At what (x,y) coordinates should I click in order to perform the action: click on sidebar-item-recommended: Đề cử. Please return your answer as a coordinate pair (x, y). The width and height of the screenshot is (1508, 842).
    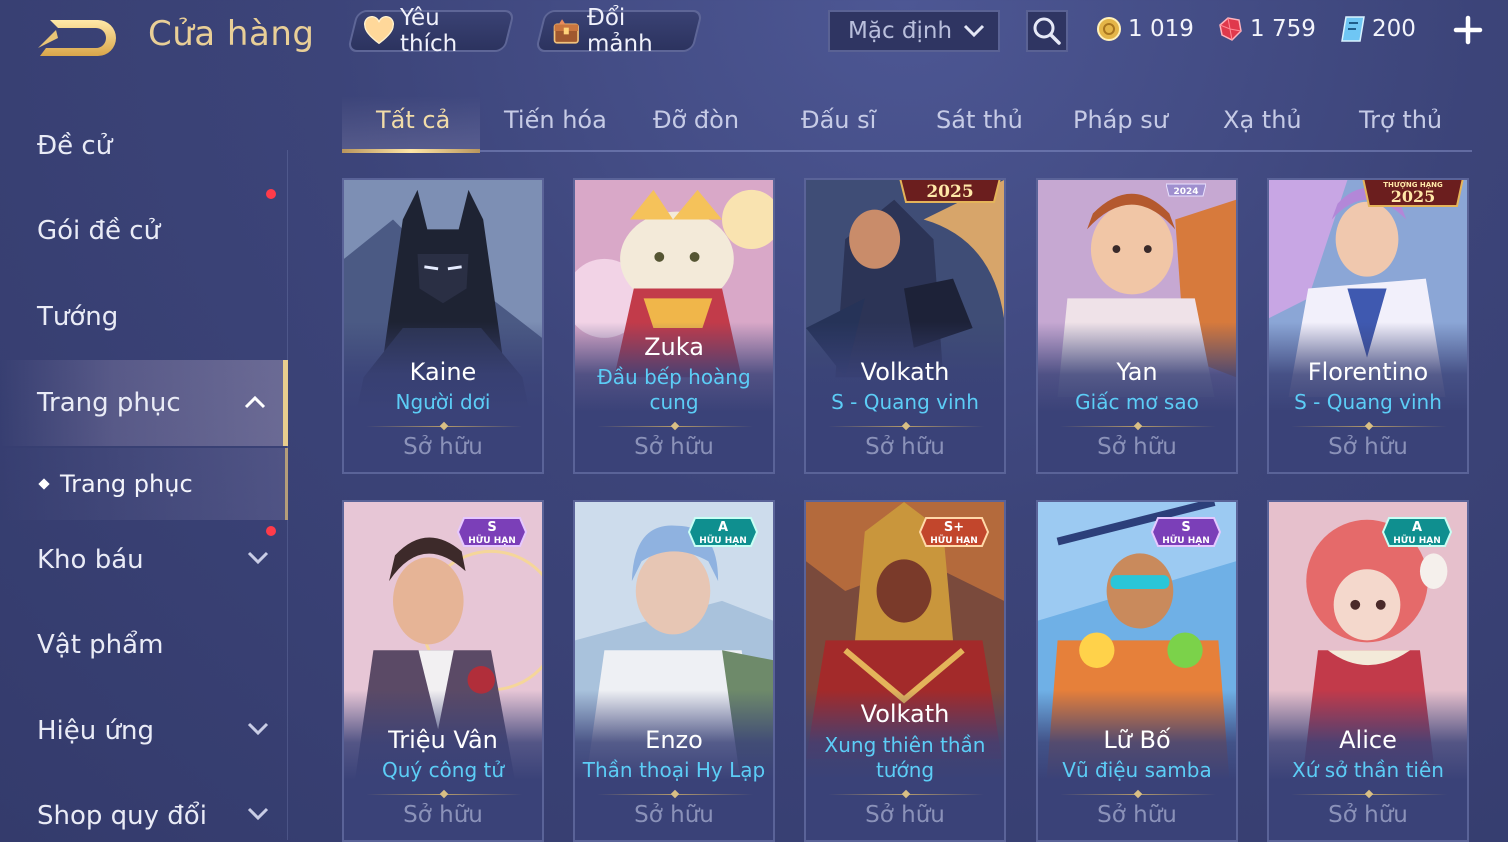
    Looking at the image, I should click on (144, 146).